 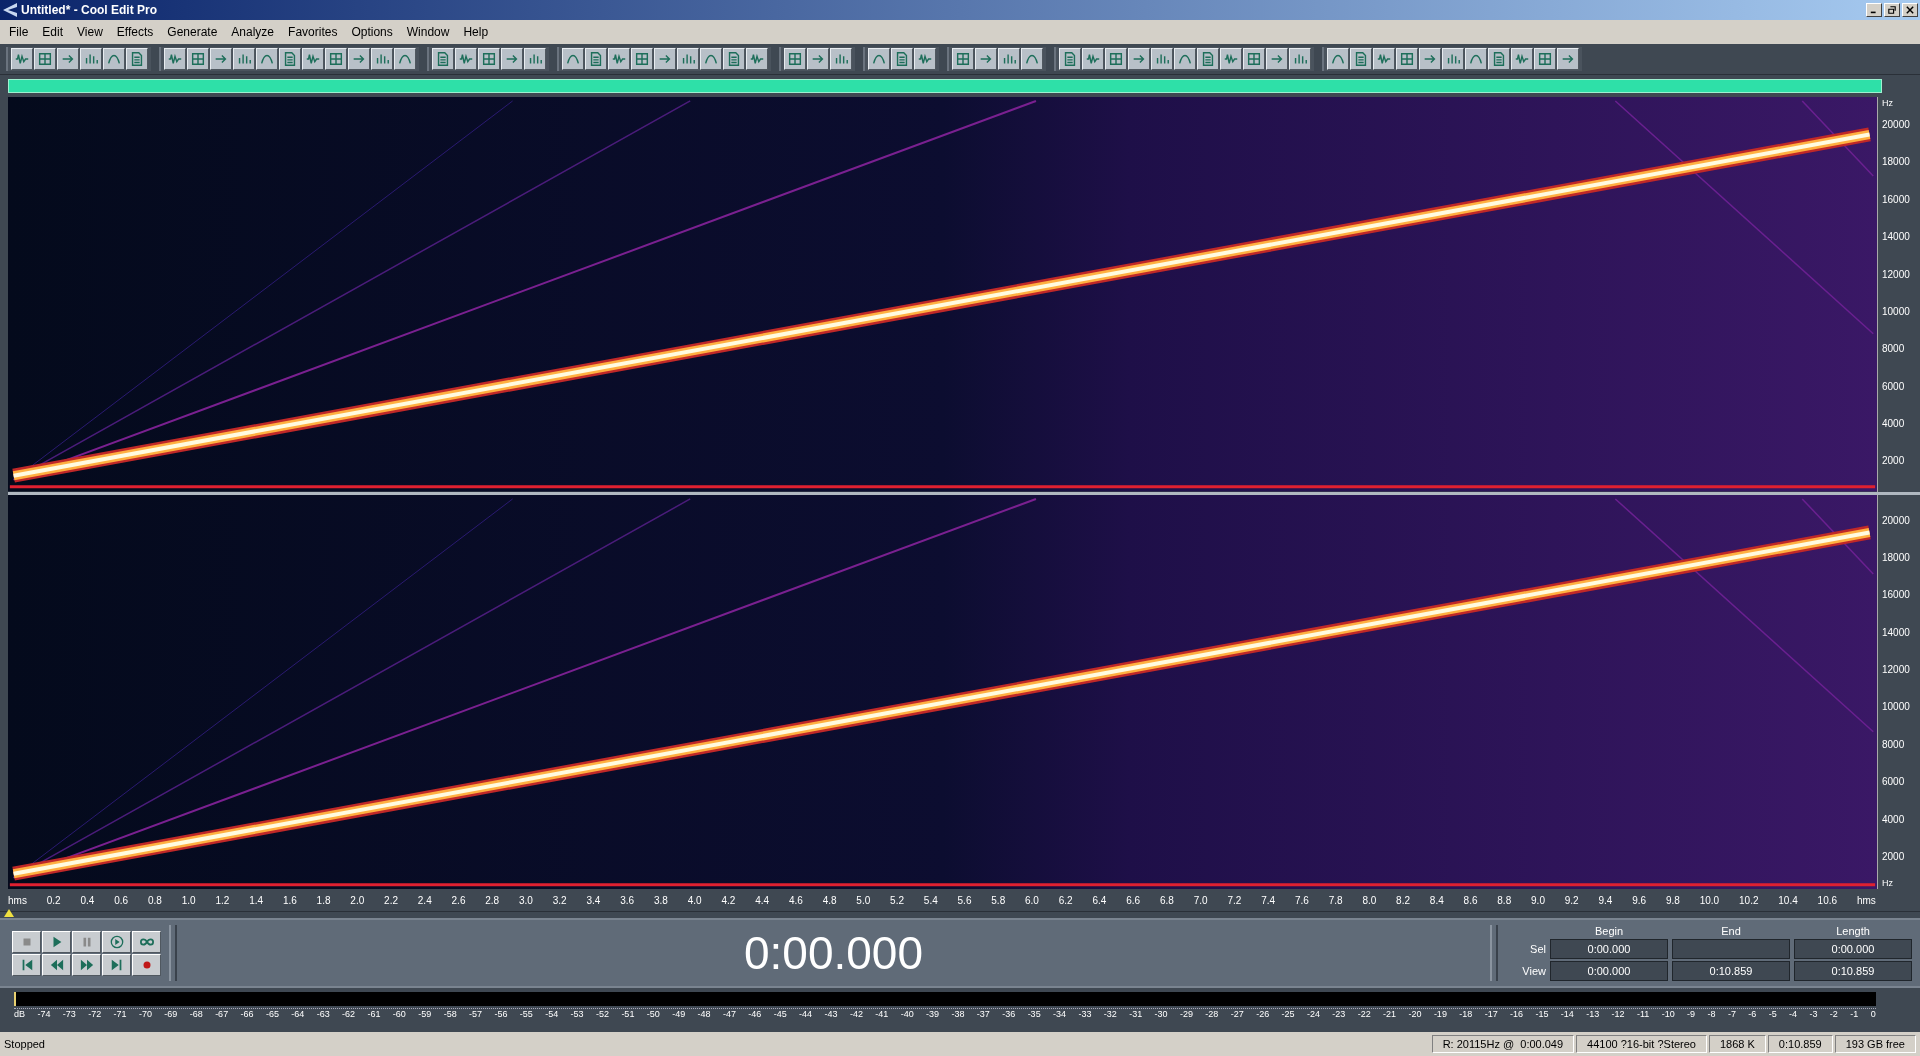 What do you see at coordinates (19, 32) in the screenshot?
I see `menu-item: File` at bounding box center [19, 32].